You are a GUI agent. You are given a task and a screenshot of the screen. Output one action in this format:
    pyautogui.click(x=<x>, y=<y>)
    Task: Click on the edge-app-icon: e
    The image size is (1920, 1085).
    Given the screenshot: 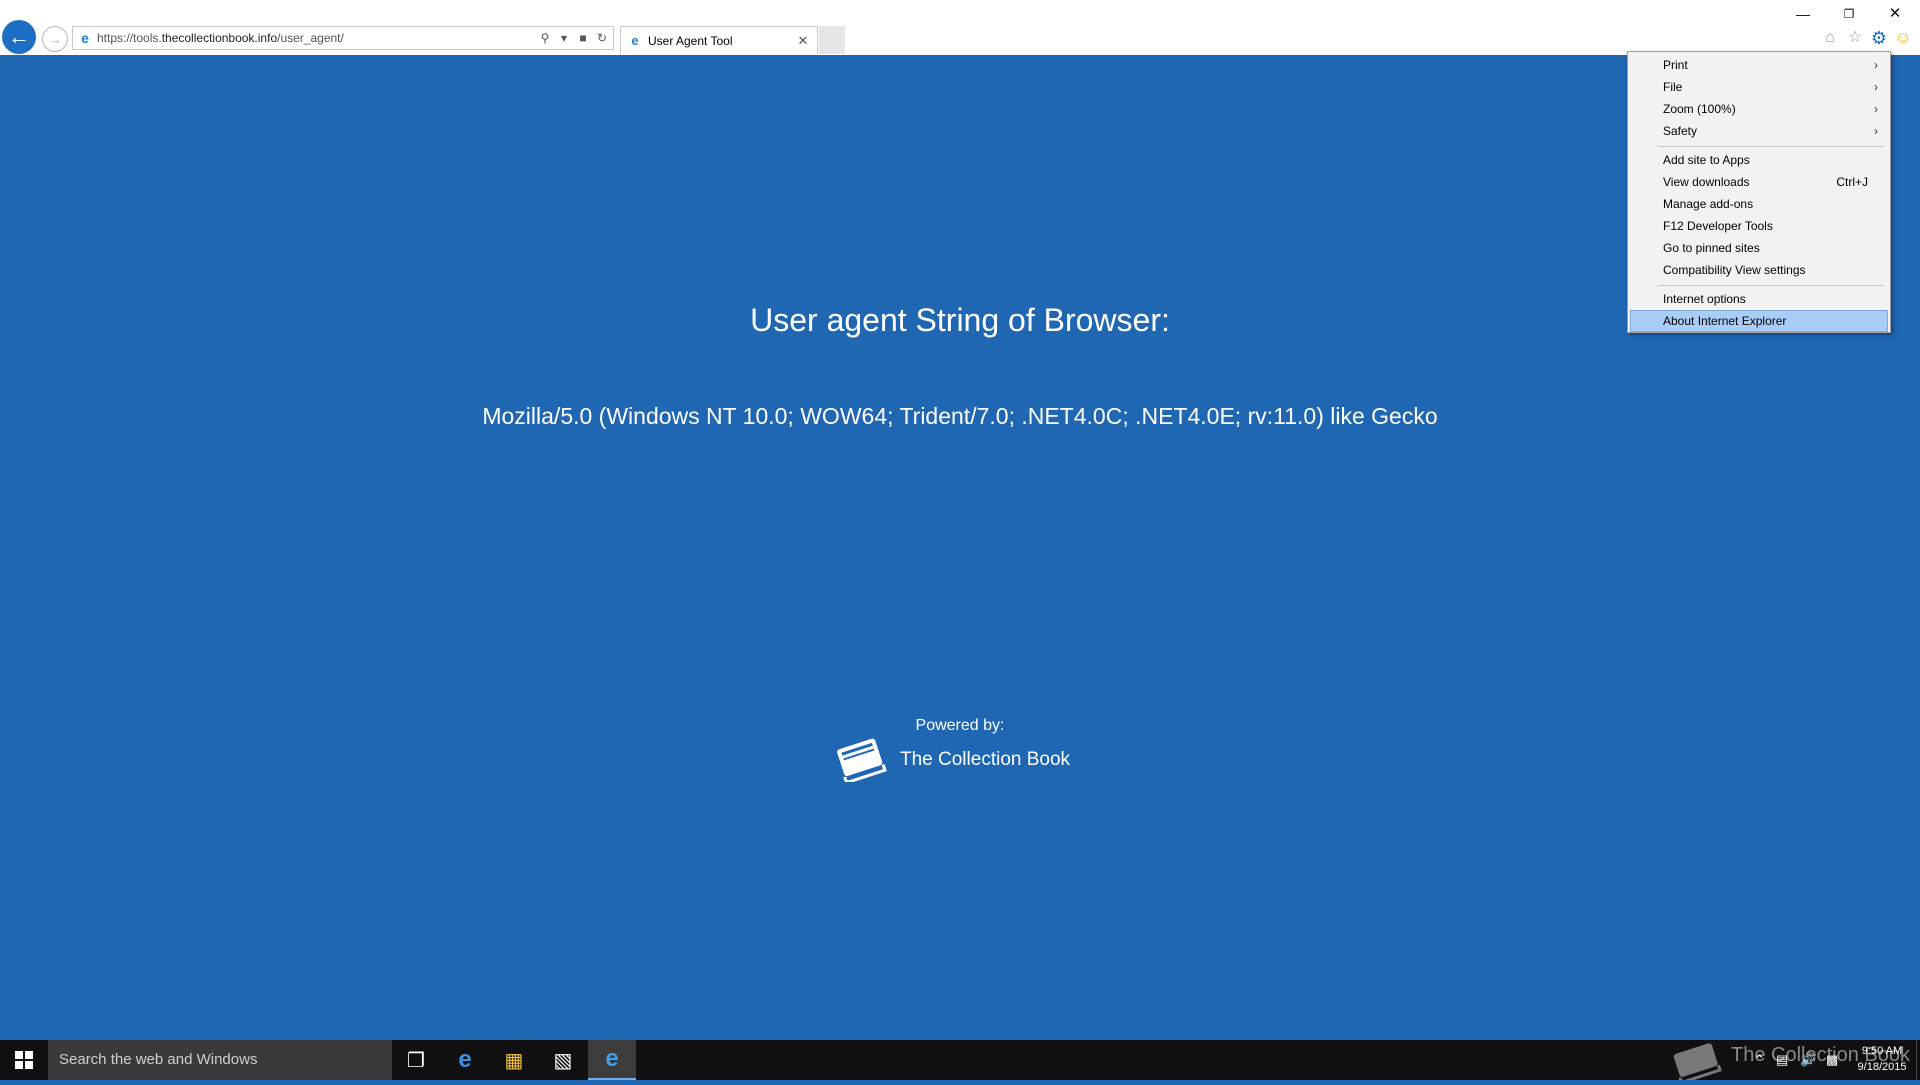 What is the action you would take?
    pyautogui.click(x=465, y=1060)
    